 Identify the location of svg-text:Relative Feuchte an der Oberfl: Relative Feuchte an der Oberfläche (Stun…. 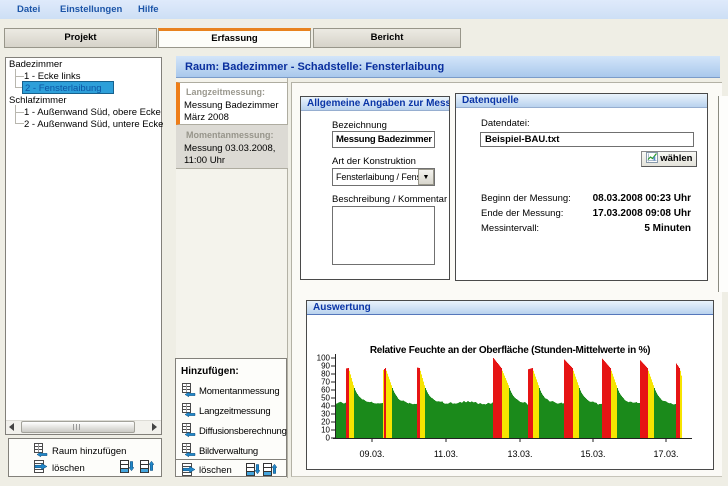
(510, 350).